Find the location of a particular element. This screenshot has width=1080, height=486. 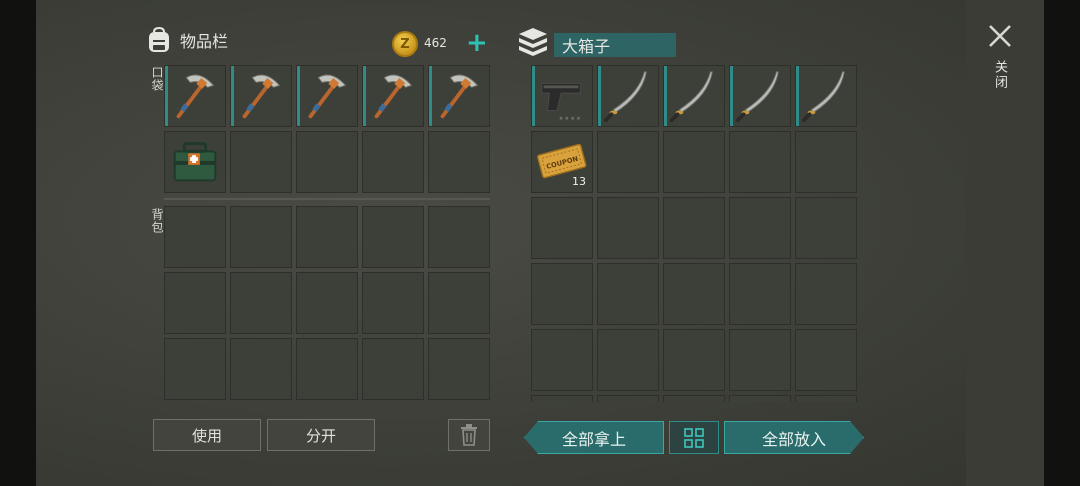

backpack-grid is located at coordinates (327, 303).